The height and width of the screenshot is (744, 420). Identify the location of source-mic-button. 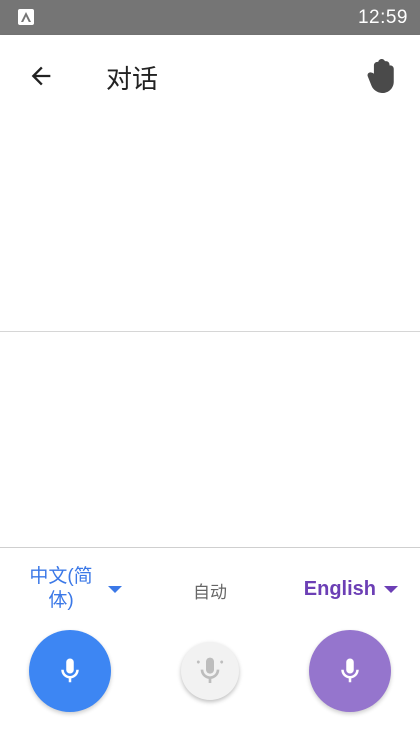
(70, 671).